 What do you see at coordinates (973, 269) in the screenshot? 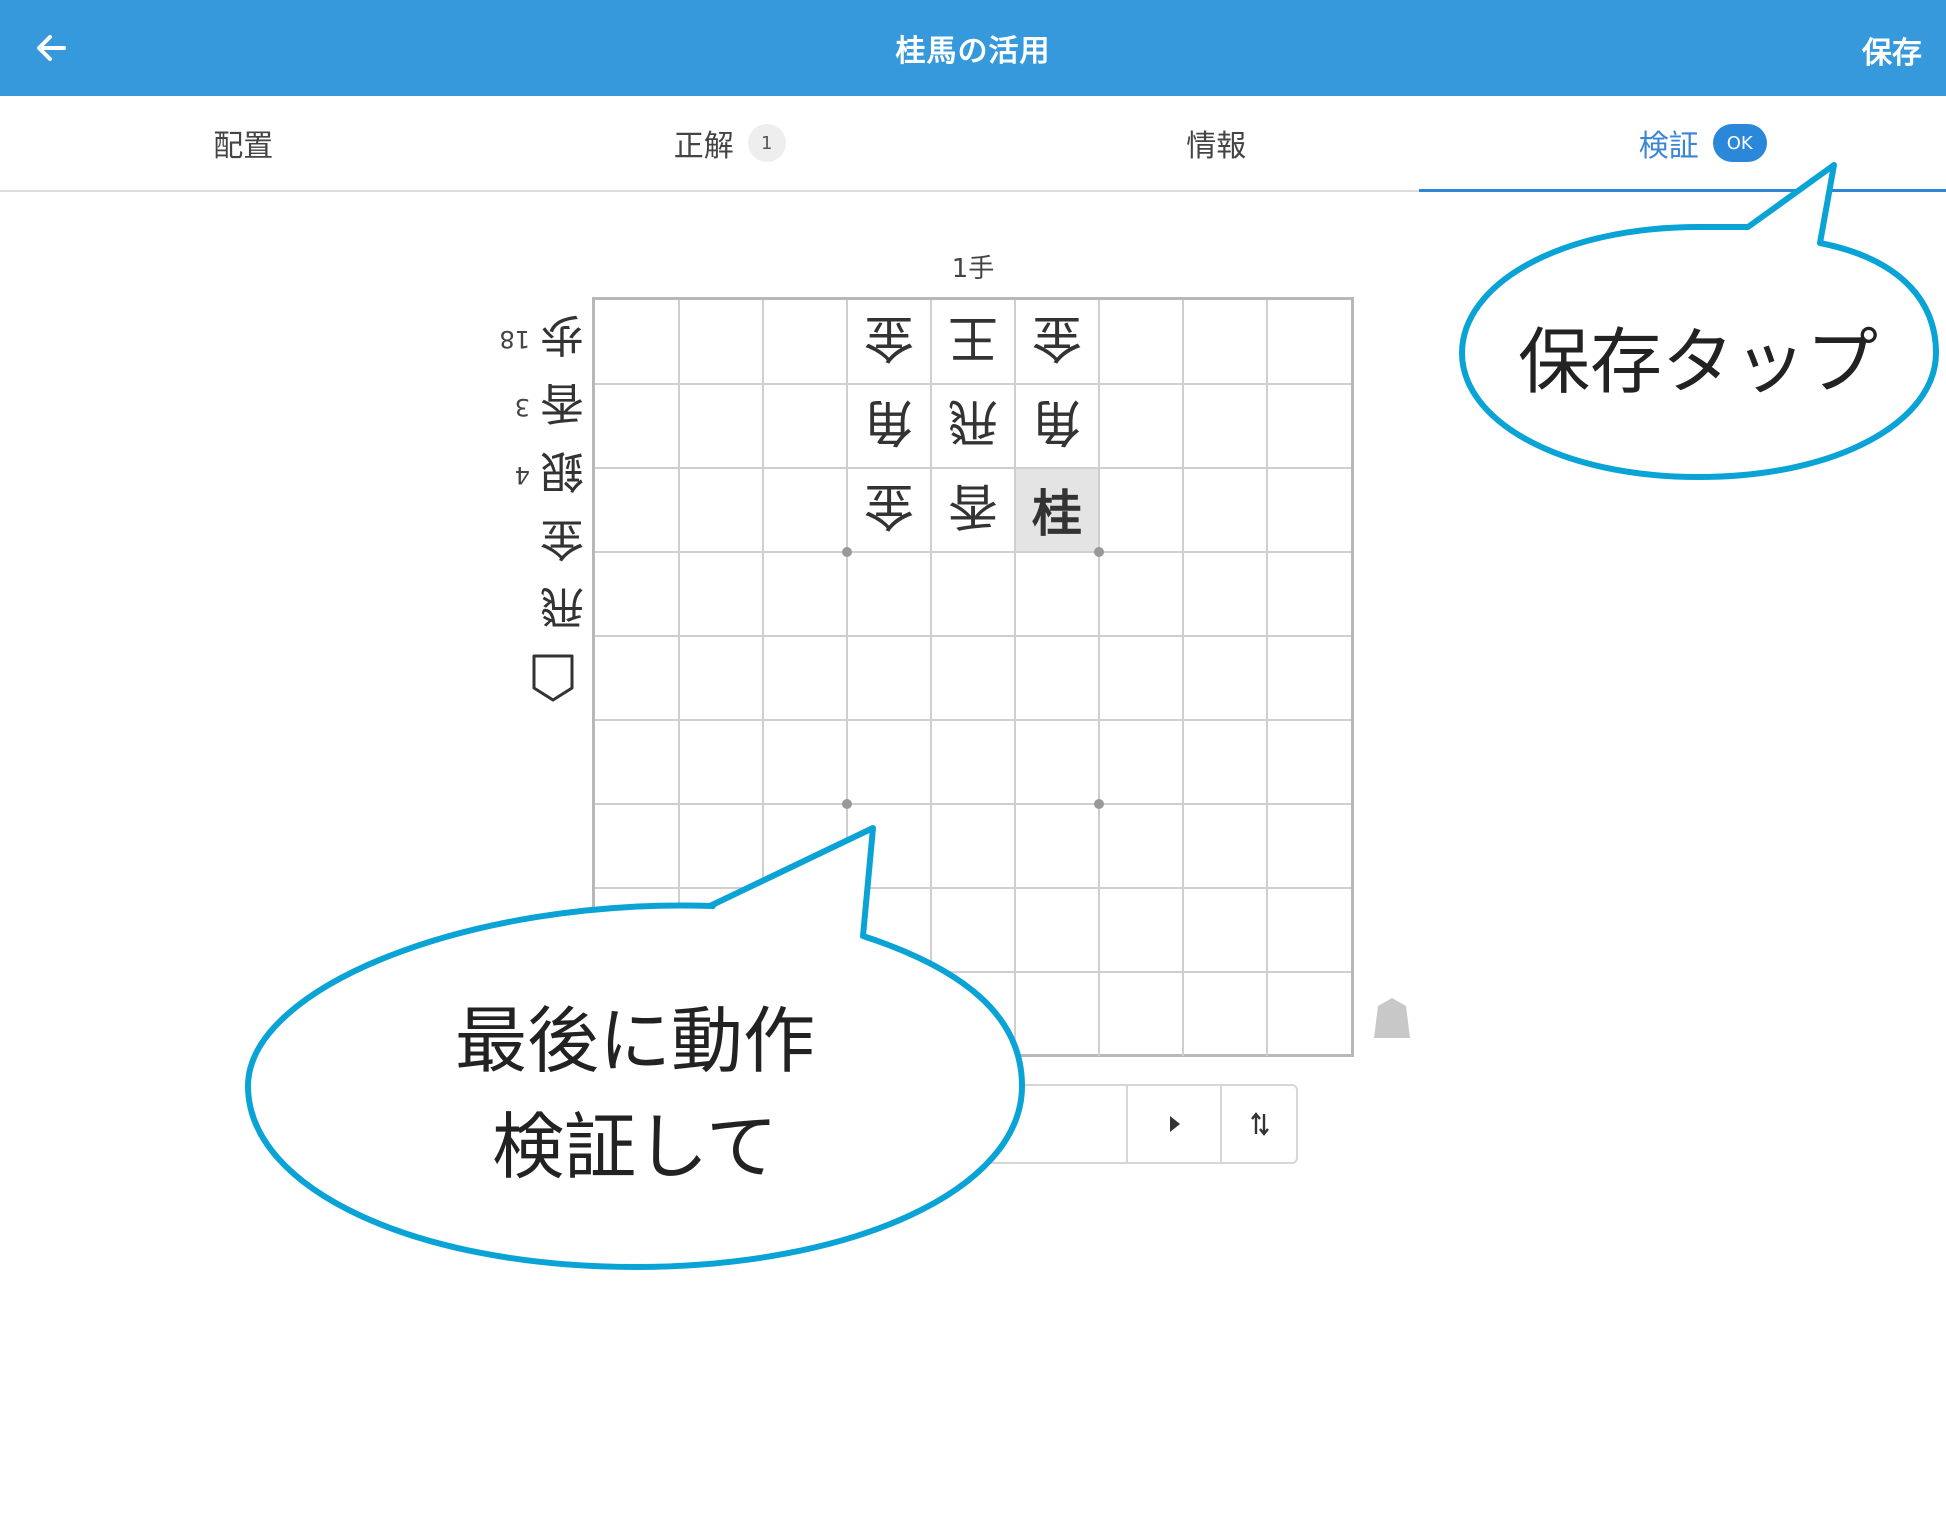
I see `move-counter: 1手` at bounding box center [973, 269].